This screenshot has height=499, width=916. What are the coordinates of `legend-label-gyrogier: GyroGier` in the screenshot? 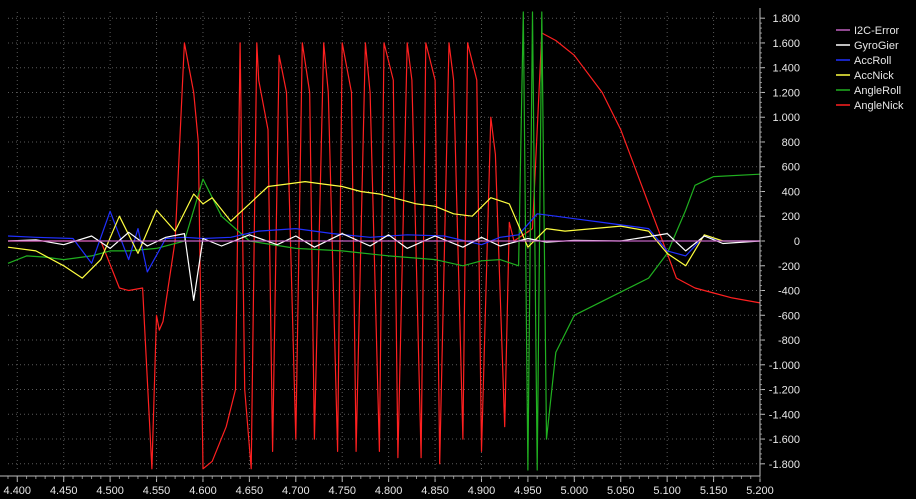 It's located at (876, 46).